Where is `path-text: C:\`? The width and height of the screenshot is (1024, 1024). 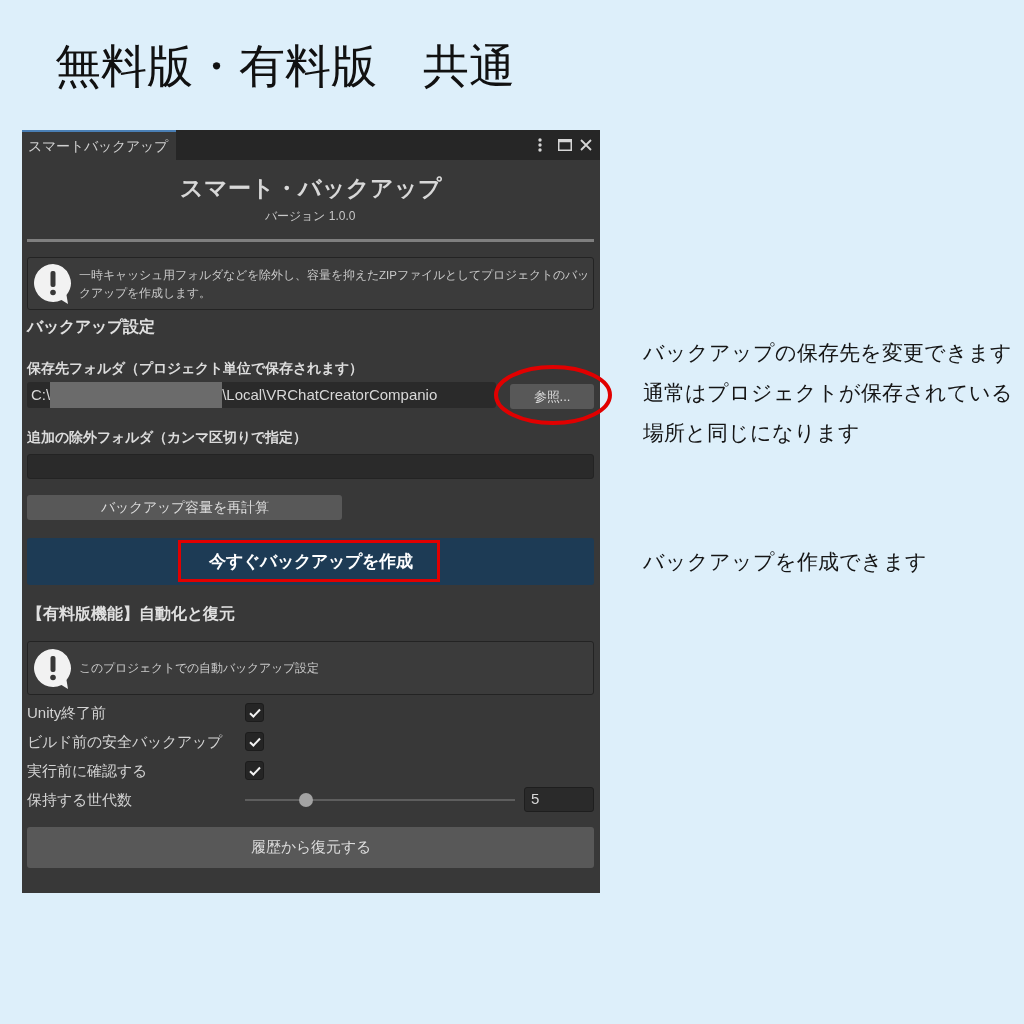
path-text: C:\ is located at coordinates (41, 394).